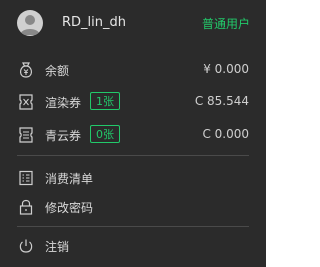 The height and width of the screenshot is (267, 320). I want to click on bill-icon, so click(26, 178).